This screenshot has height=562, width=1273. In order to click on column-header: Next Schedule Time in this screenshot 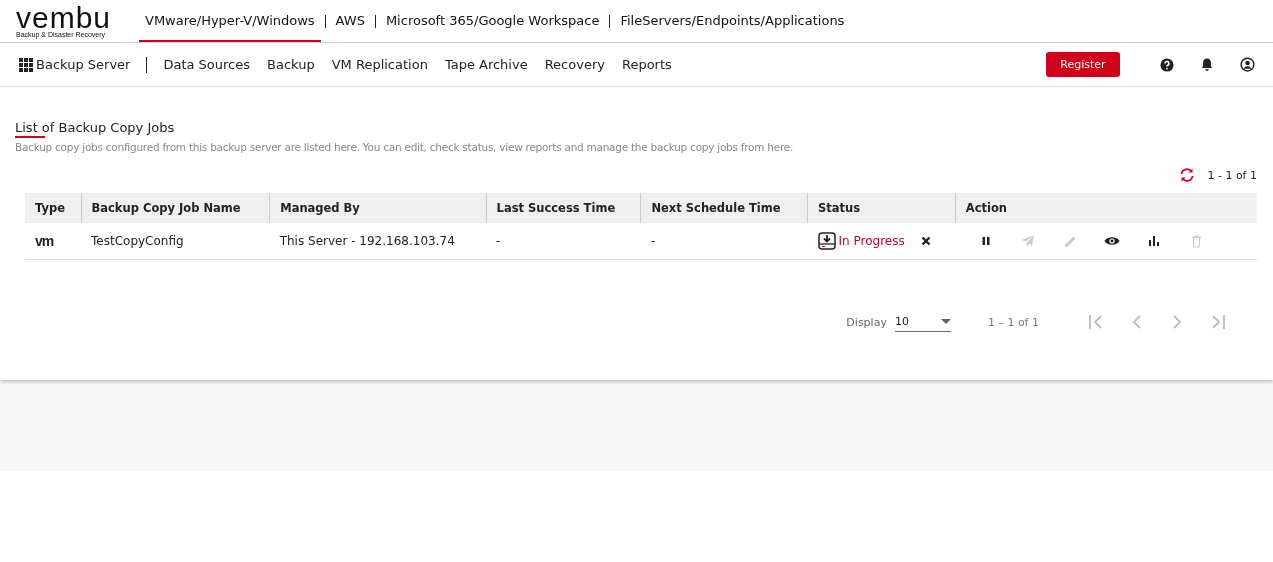, I will do `click(724, 208)`.